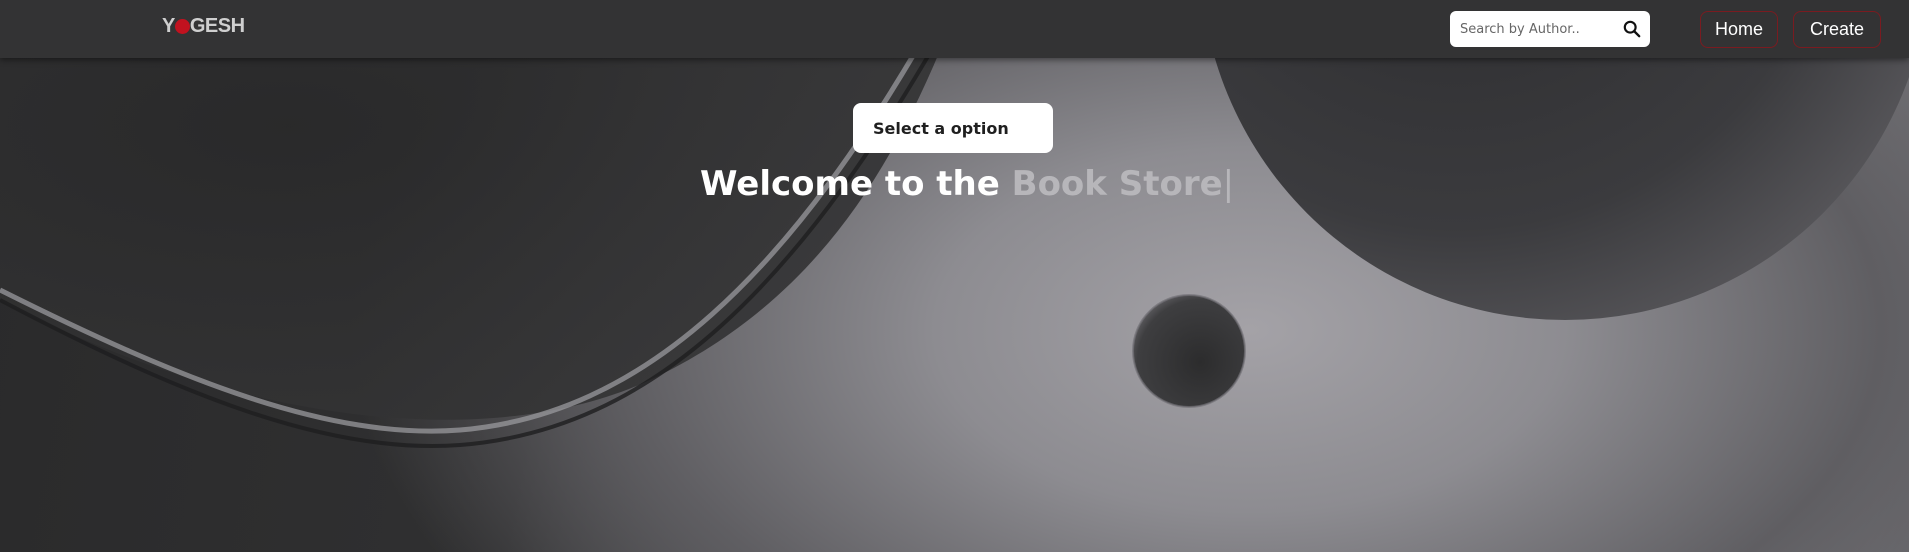  Describe the element at coordinates (1117, 184) in the screenshot. I see `hero-highlight: Book Store` at that location.